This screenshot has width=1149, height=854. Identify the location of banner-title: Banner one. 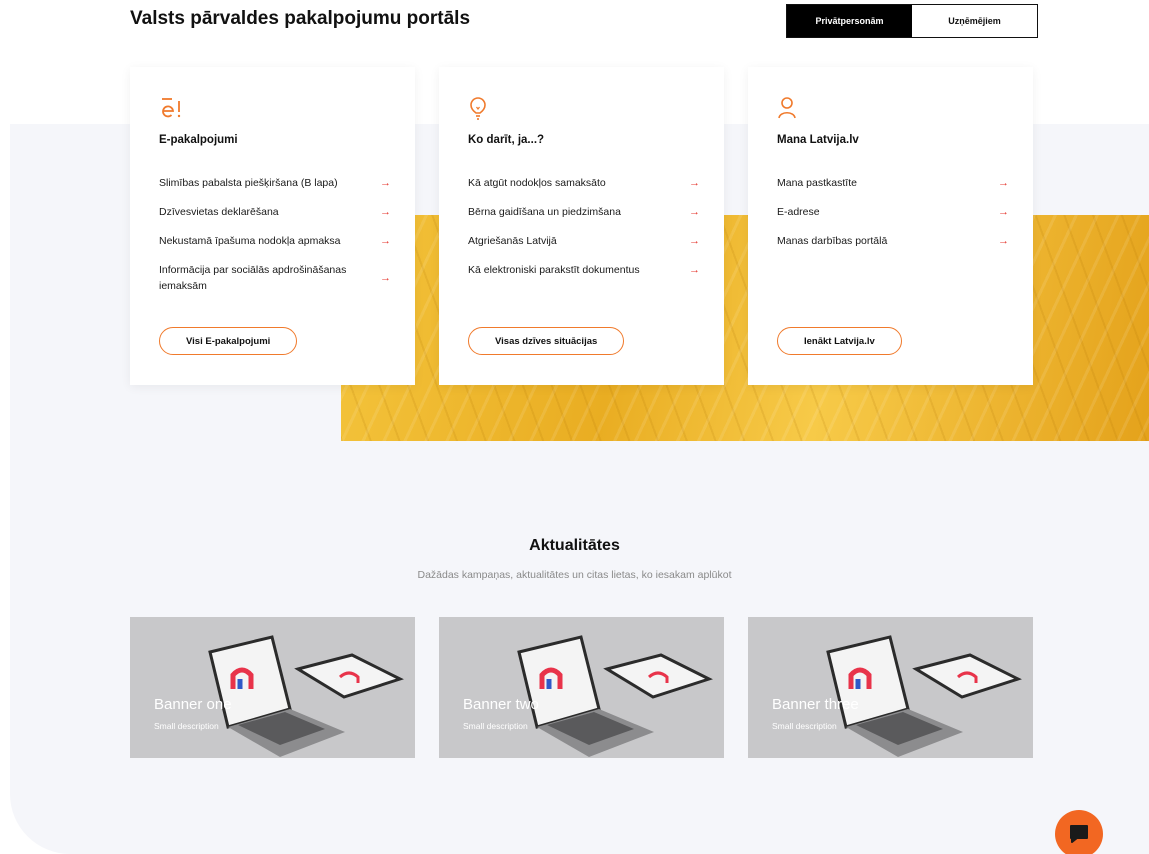
(193, 704).